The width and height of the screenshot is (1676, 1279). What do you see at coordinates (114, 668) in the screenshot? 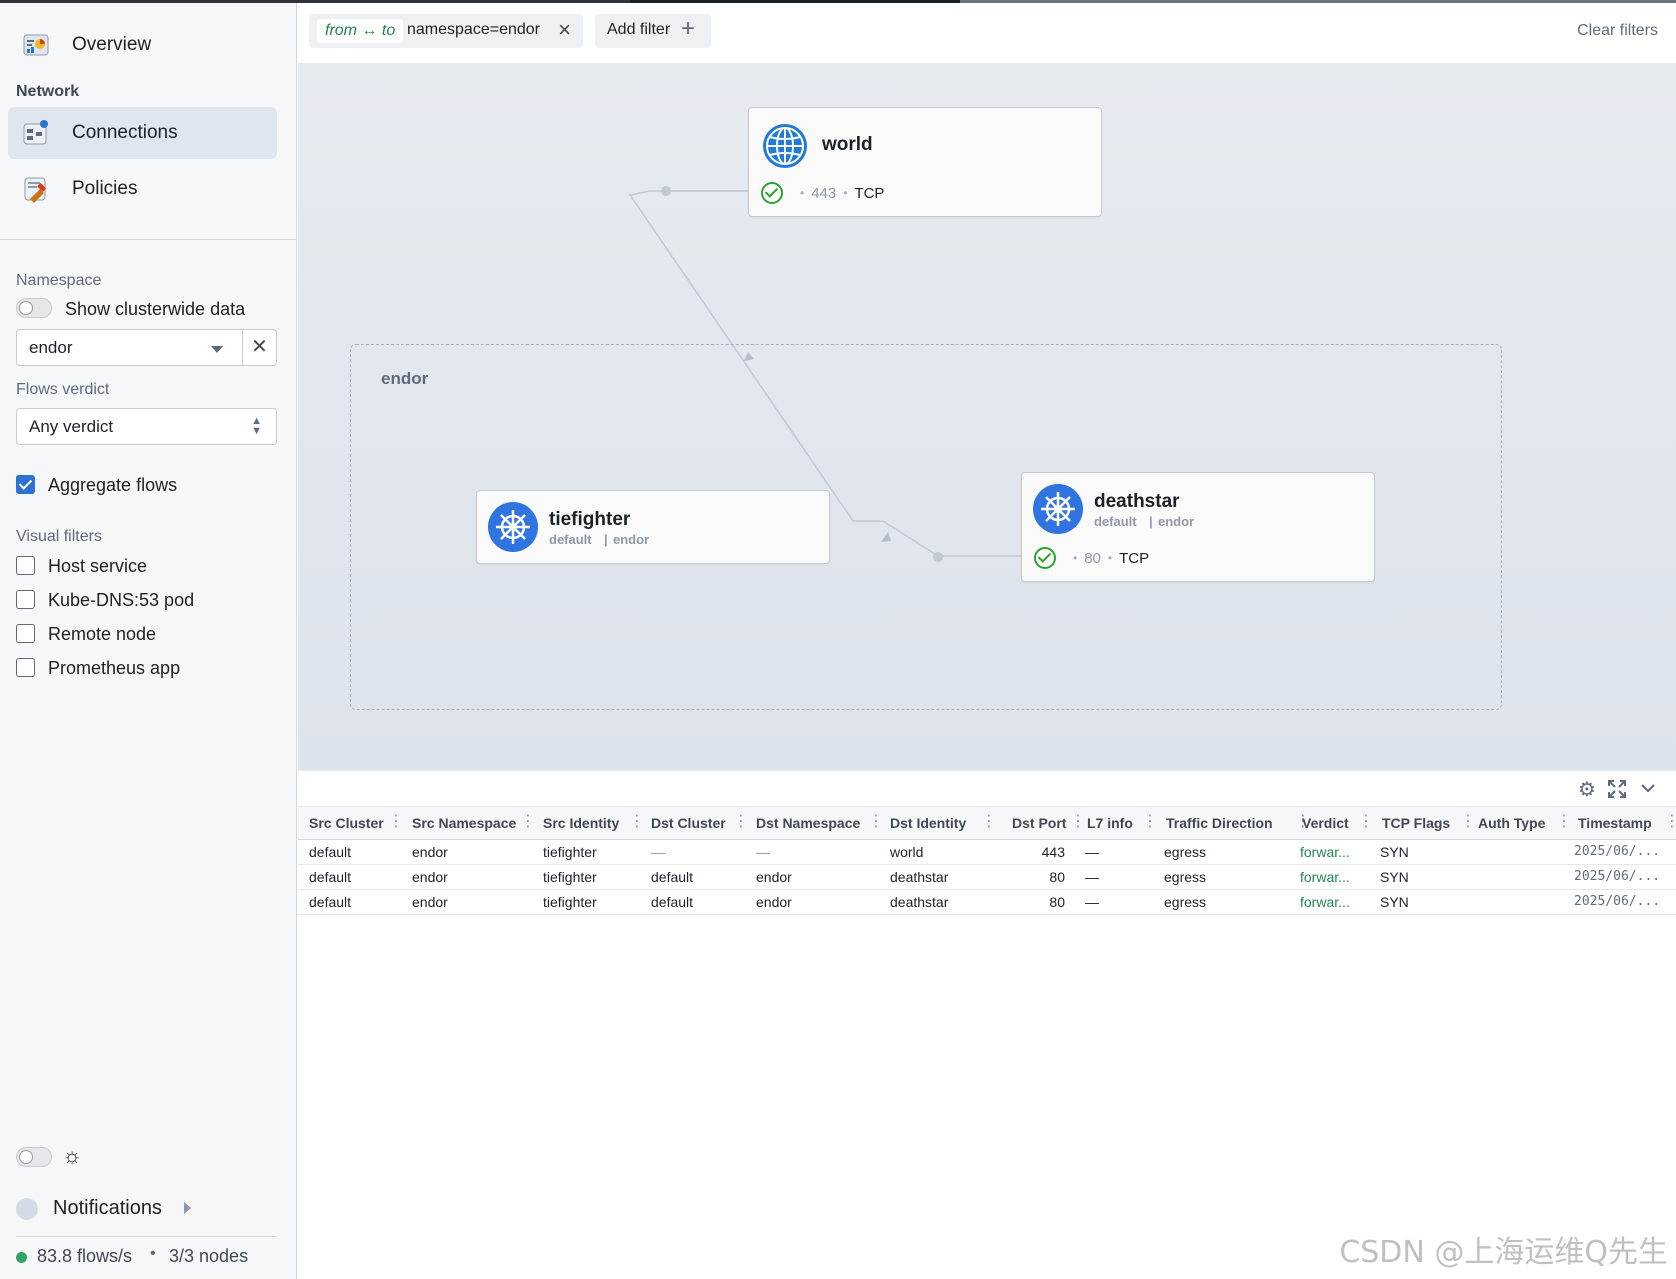
I see `visual-filter-label: Prometheus app` at bounding box center [114, 668].